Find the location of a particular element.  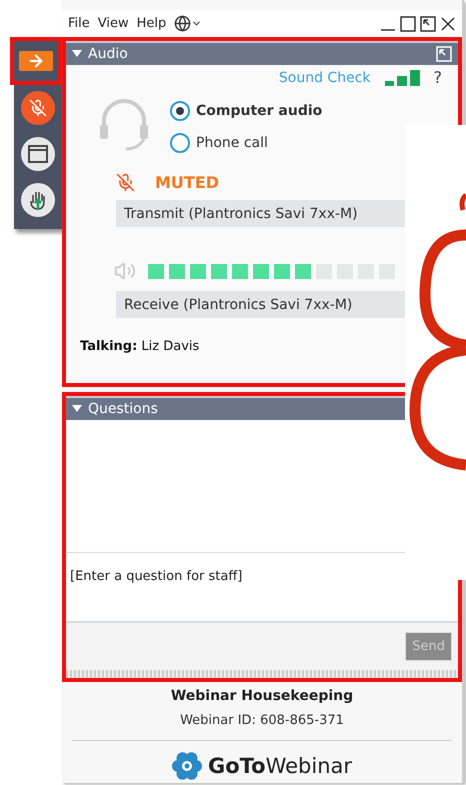

restore-icon is located at coordinates (428, 24).